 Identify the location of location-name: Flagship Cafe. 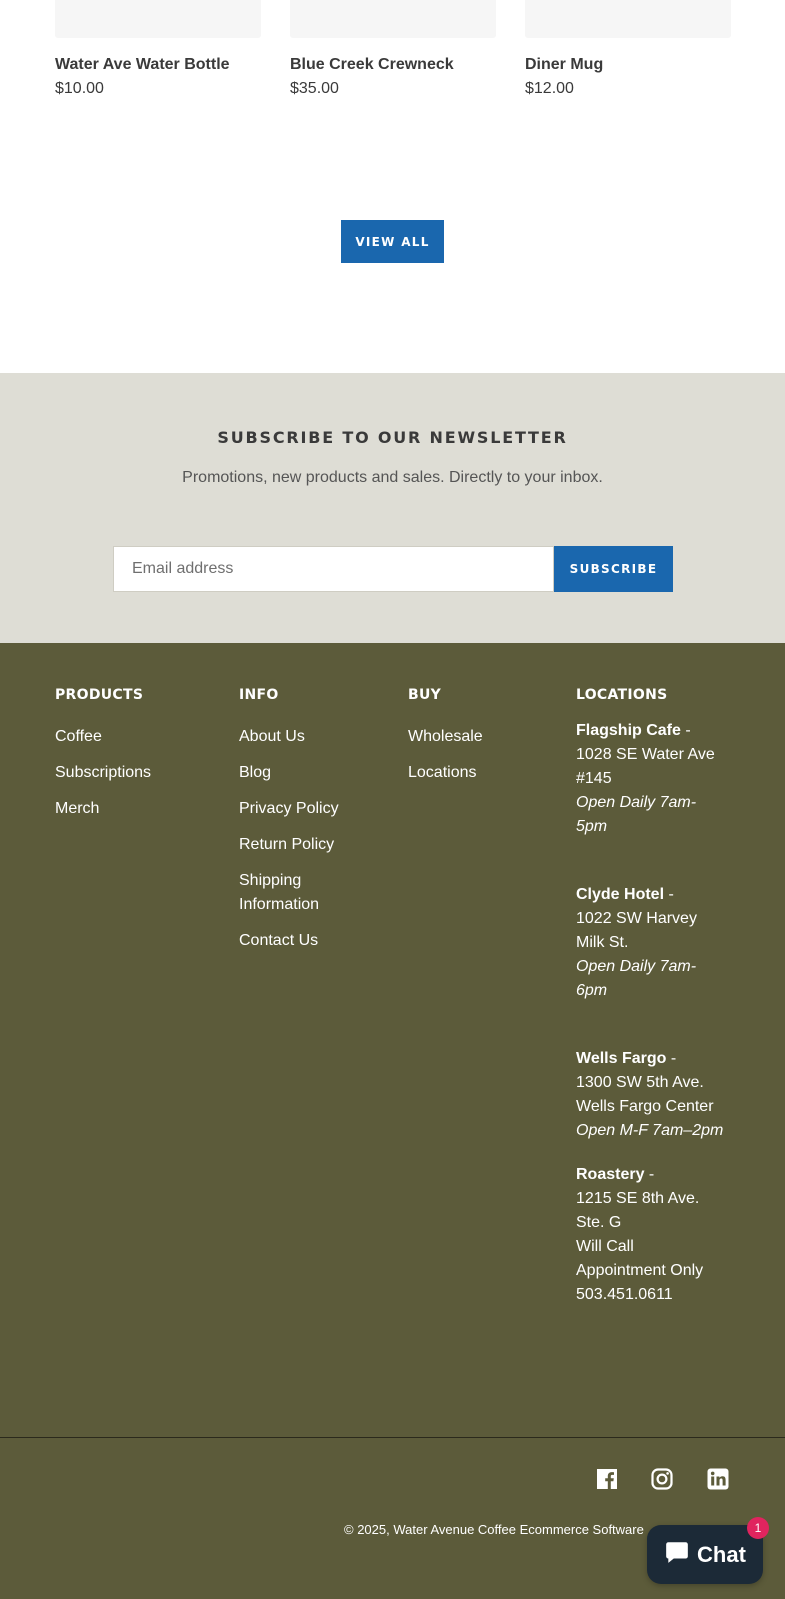
(628, 730).